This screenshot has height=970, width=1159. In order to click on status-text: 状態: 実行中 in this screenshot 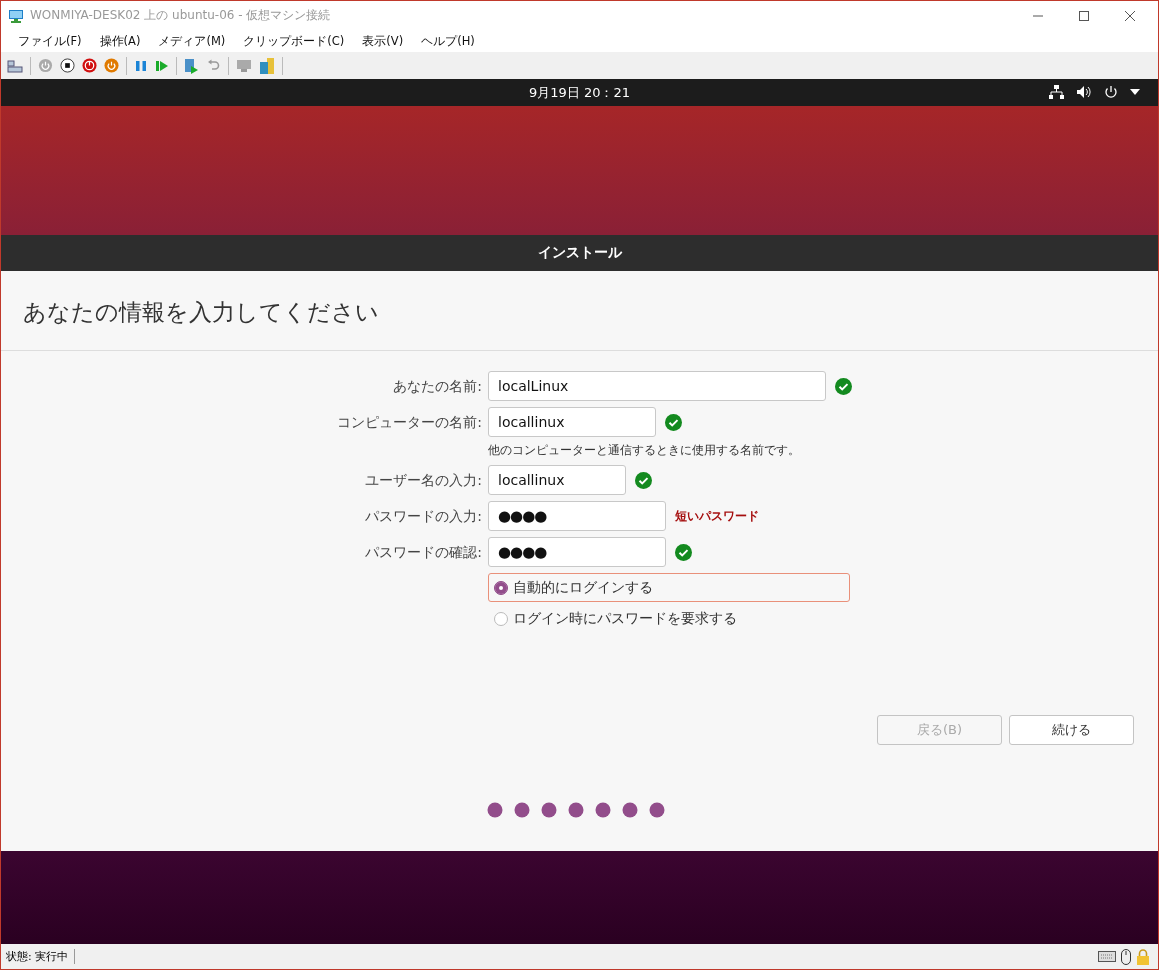, I will do `click(41, 956)`.